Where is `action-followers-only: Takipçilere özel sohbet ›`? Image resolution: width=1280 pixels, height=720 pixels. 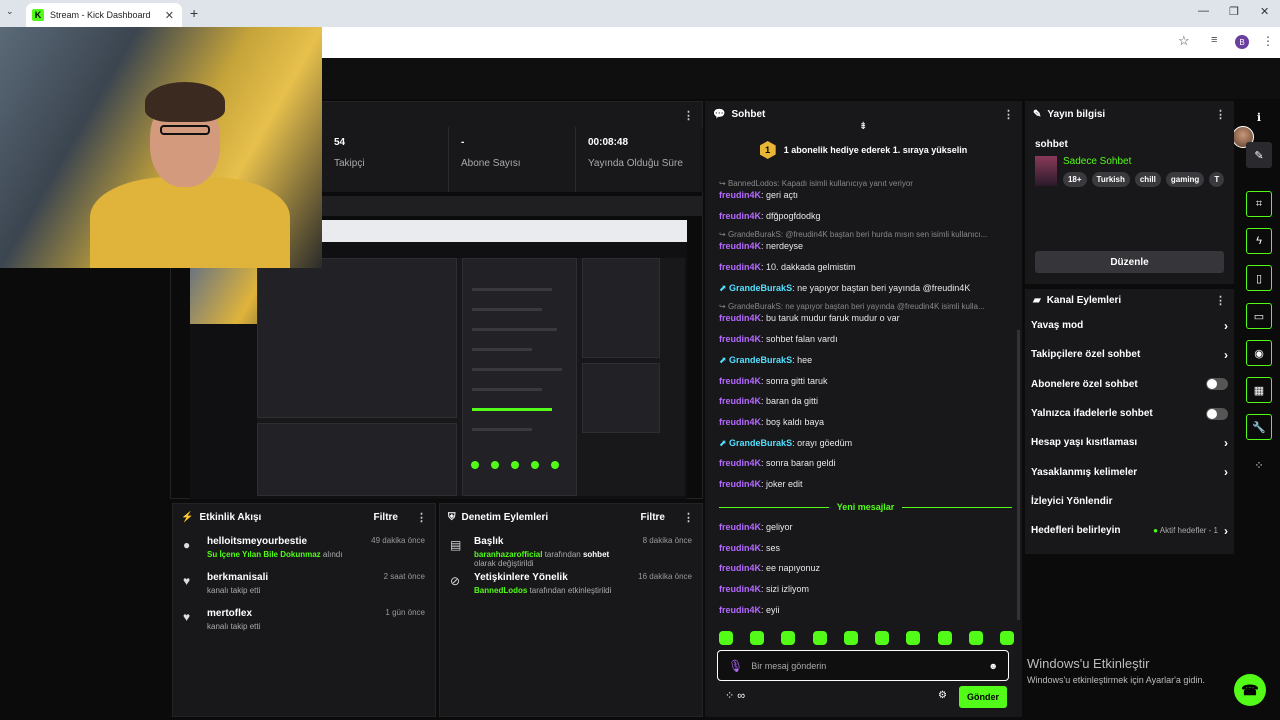 action-followers-only: Takipçilere özel sohbet › is located at coordinates (1129, 354).